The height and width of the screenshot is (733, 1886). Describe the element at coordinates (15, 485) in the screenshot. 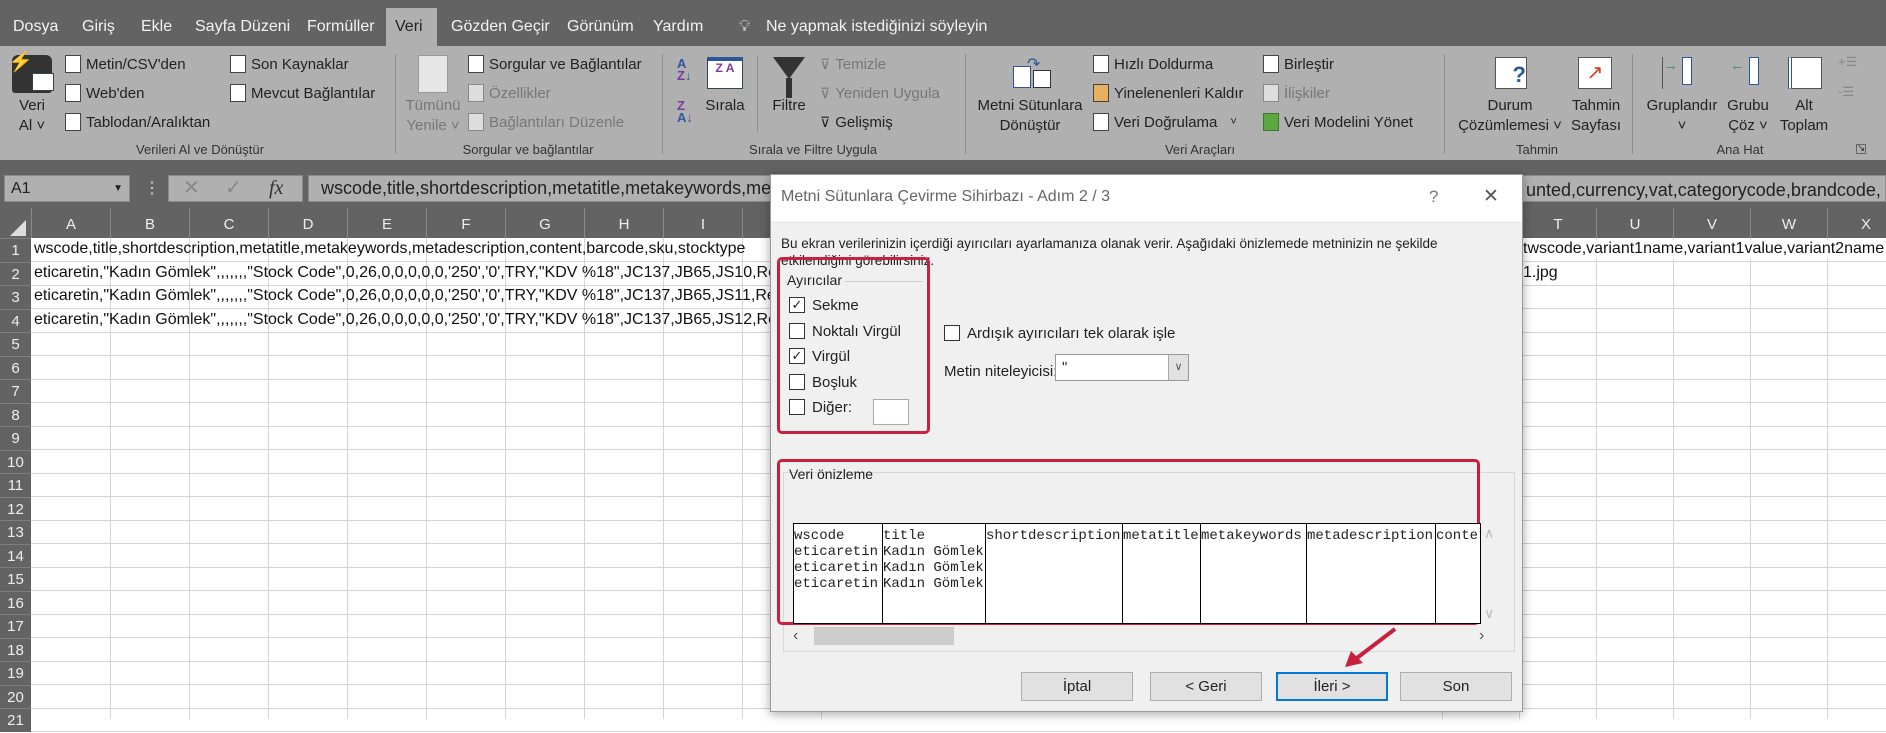

I see `row-header-11: 11` at that location.